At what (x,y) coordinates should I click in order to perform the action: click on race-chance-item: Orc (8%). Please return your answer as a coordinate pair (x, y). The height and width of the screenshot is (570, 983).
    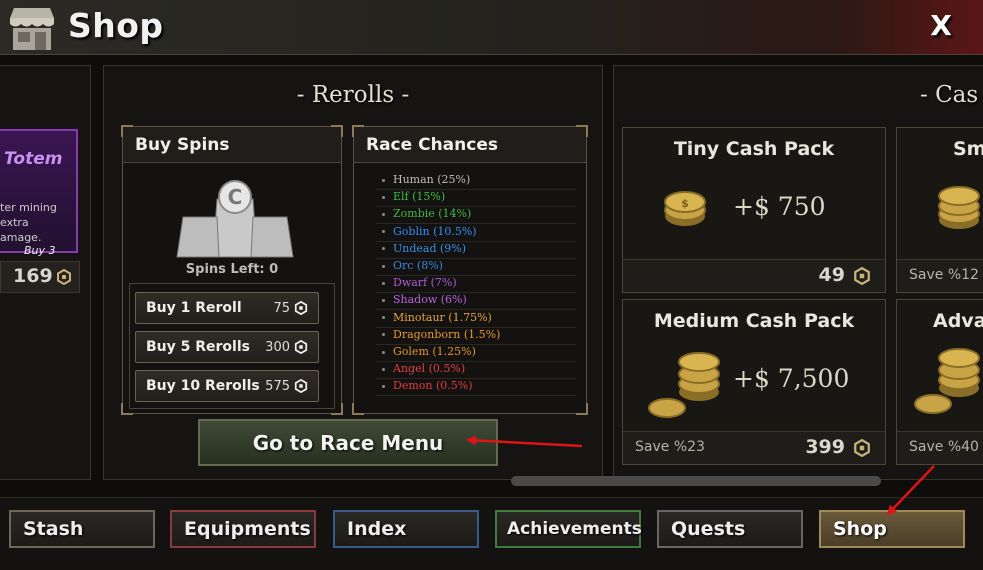
    Looking at the image, I should click on (412, 267).